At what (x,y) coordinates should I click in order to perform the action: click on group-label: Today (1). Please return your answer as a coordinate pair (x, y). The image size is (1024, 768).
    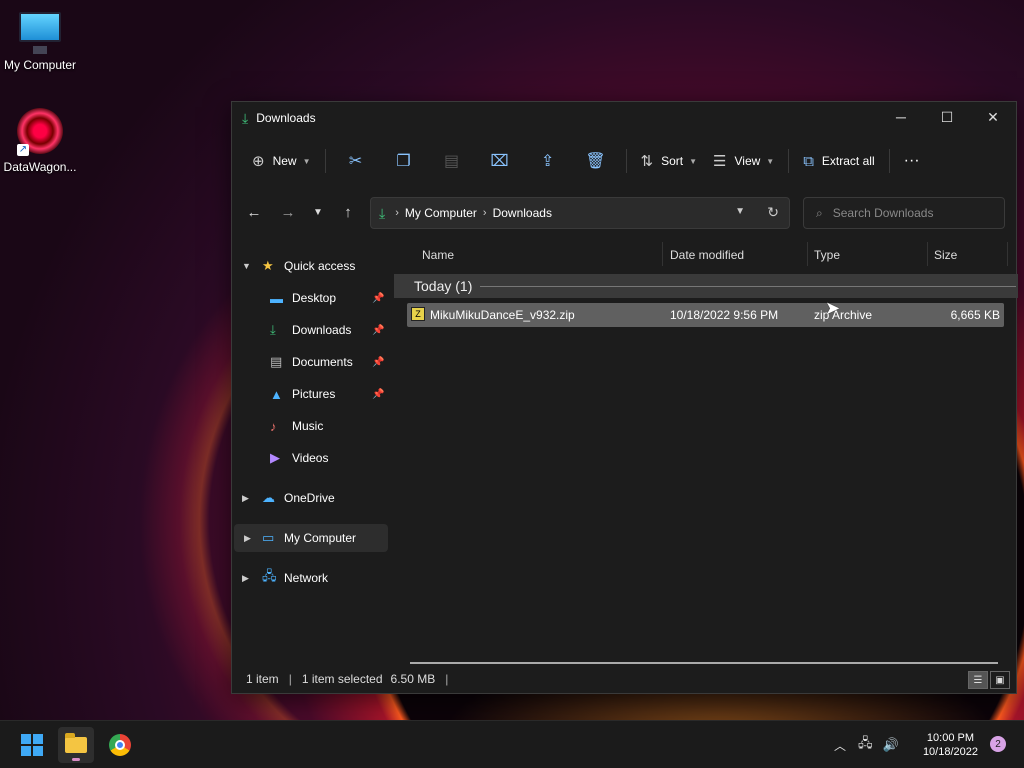
    Looking at the image, I should click on (443, 286).